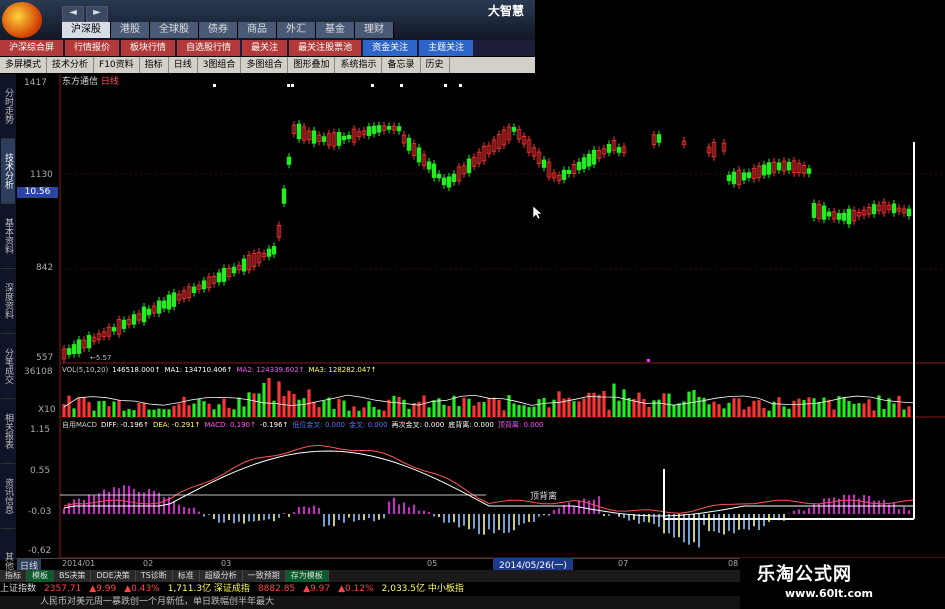 The image size is (945, 609). Describe the element at coordinates (8, 236) in the screenshot. I see `side-tab-2: 基本资料` at that location.